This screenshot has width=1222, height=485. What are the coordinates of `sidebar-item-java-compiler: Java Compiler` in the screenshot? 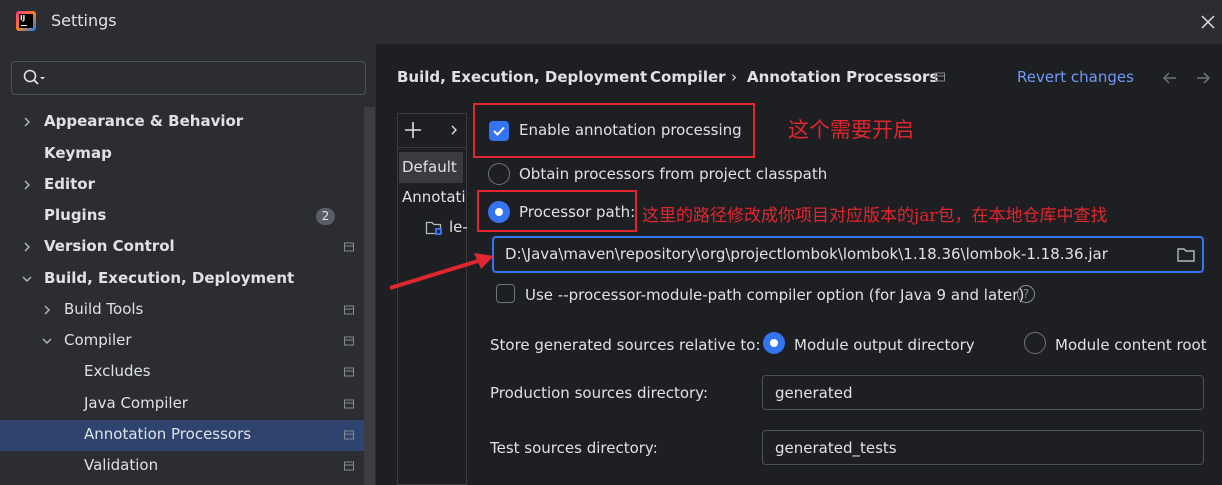 It's located at (182, 404).